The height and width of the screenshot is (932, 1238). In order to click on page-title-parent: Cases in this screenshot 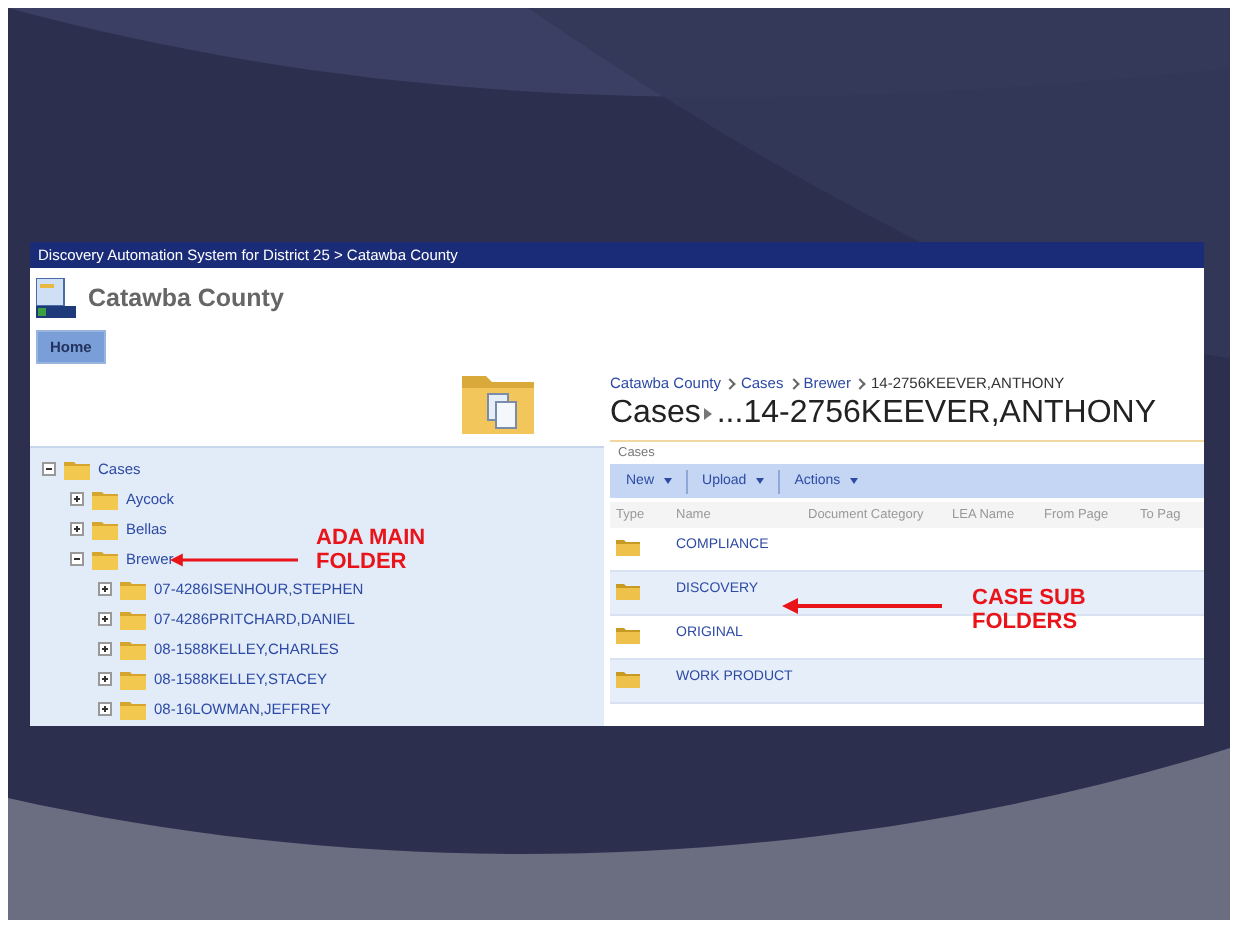, I will do `click(655, 414)`.